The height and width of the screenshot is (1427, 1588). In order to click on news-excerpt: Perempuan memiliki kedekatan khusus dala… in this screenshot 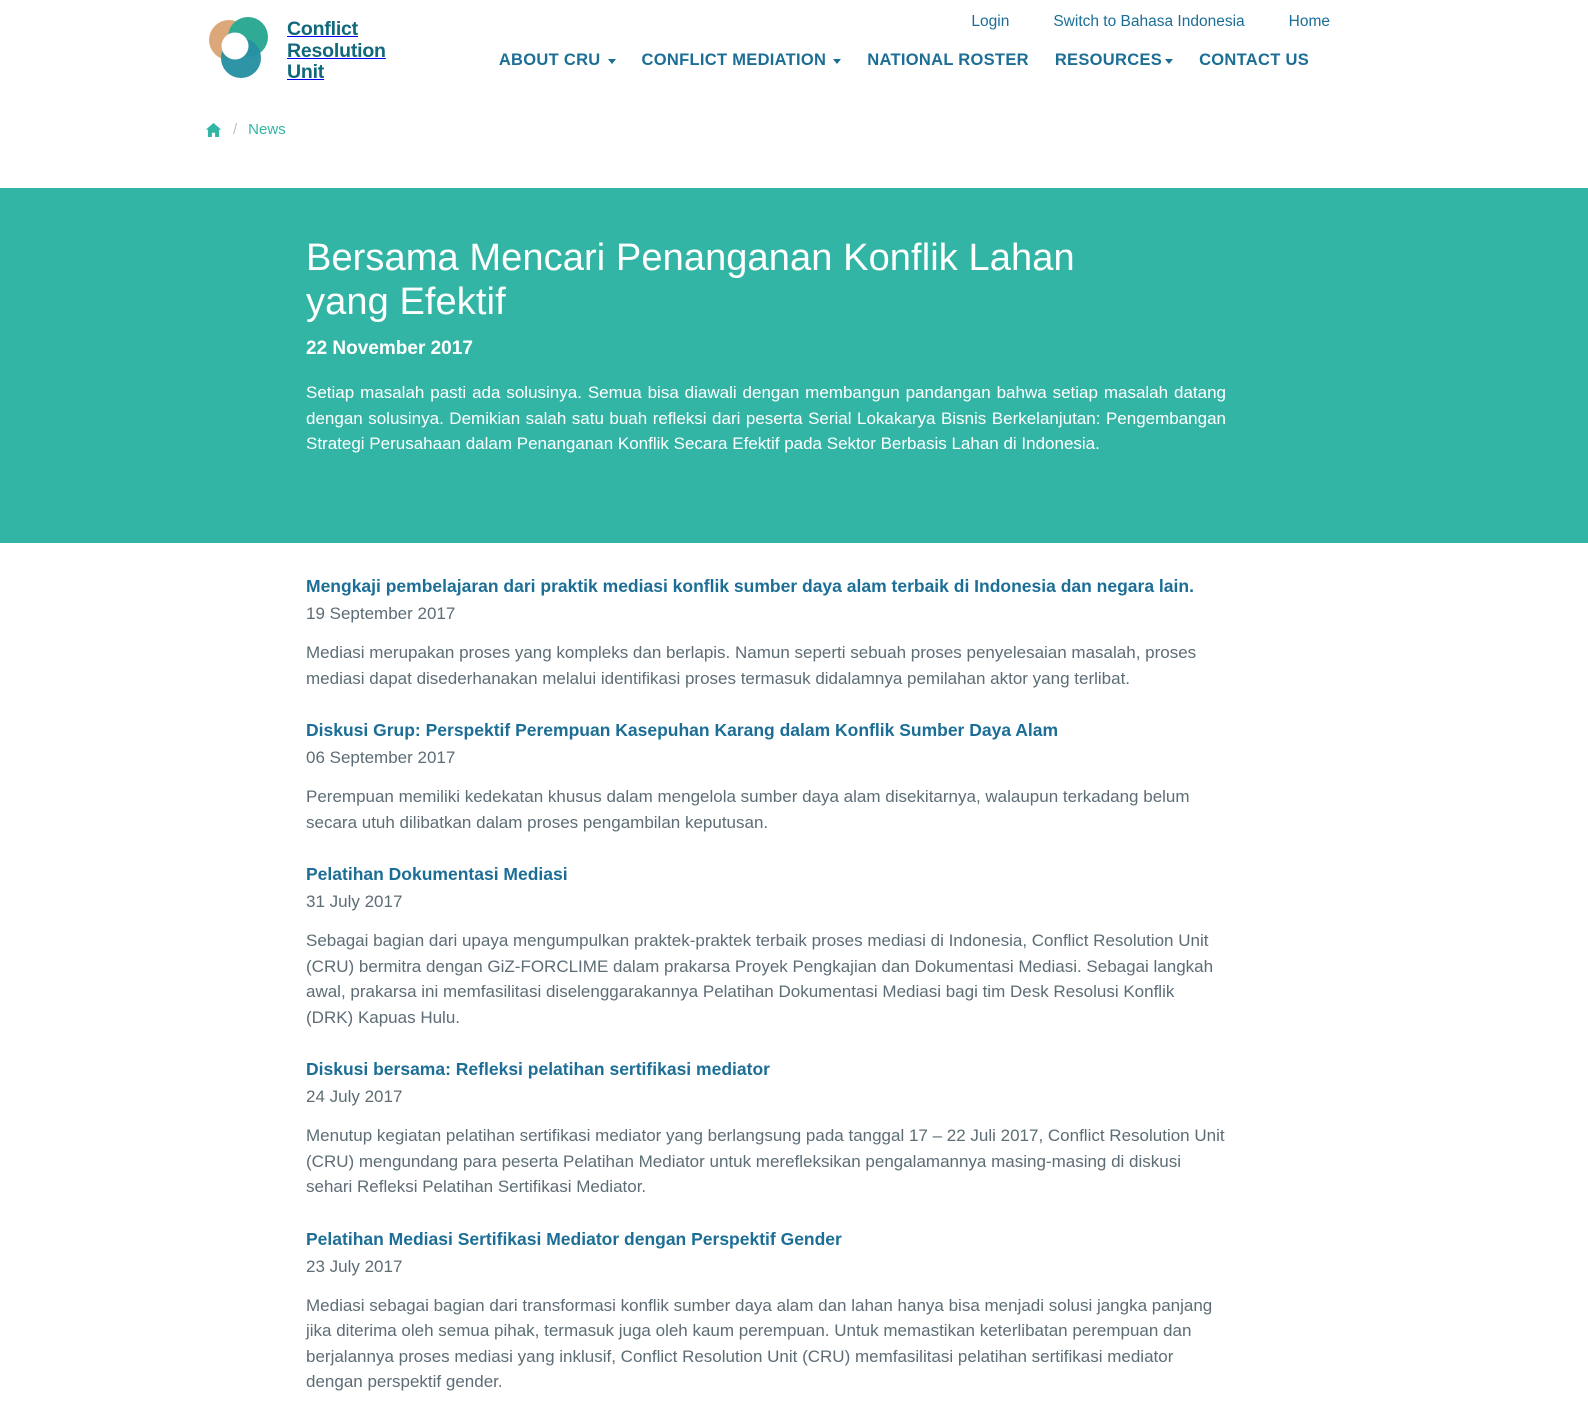, I will do `click(748, 809)`.